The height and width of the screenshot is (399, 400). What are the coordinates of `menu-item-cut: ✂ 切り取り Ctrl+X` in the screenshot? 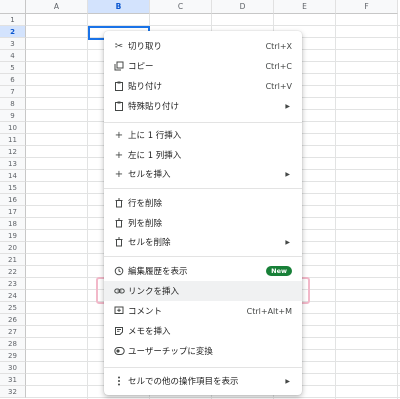 It's located at (203, 46).